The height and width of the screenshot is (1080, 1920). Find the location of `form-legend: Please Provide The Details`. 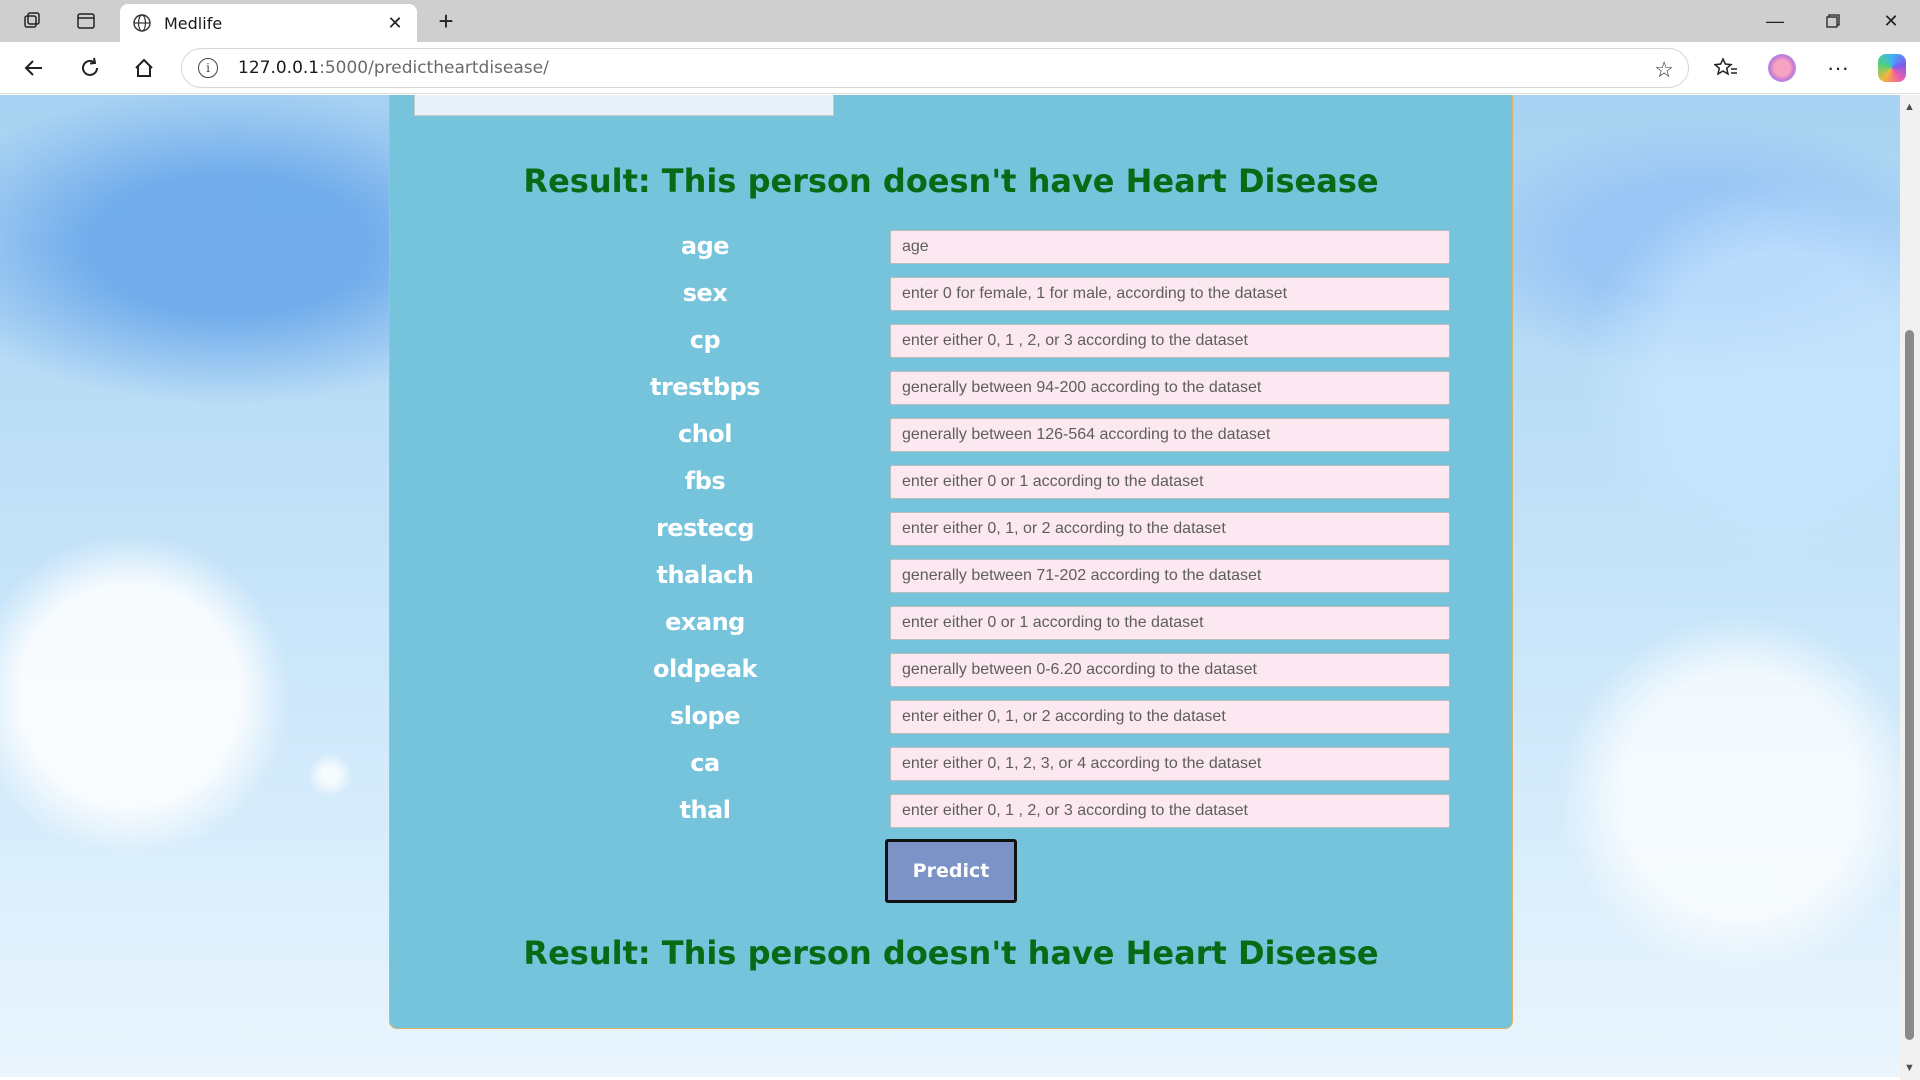

form-legend: Please Provide The Details is located at coordinates (624, 105).